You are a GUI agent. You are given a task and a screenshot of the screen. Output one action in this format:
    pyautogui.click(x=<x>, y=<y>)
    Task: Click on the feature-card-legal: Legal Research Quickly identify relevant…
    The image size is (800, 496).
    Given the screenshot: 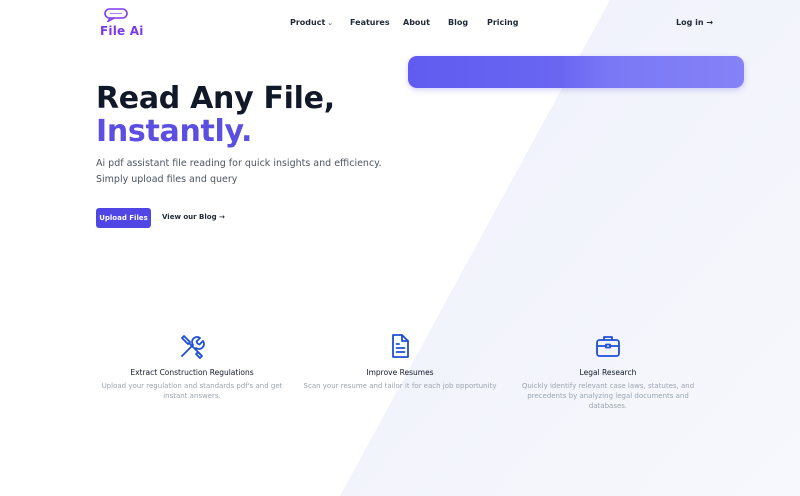 What is the action you would take?
    pyautogui.click(x=608, y=371)
    